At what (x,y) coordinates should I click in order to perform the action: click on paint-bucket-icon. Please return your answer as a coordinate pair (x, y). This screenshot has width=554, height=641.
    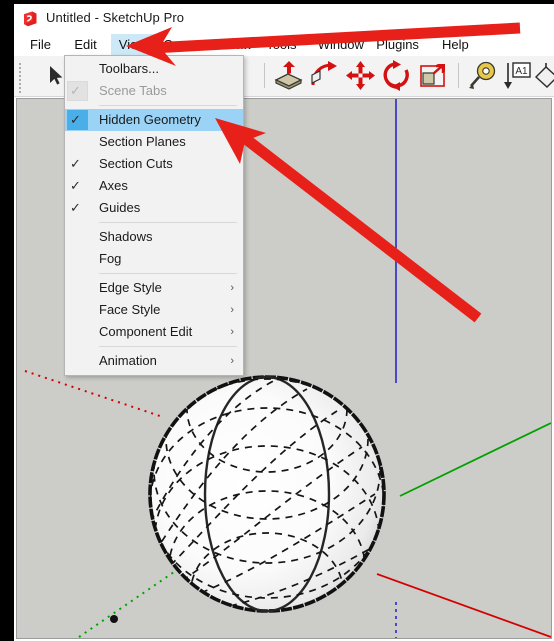
    Looking at the image, I should click on (544, 75).